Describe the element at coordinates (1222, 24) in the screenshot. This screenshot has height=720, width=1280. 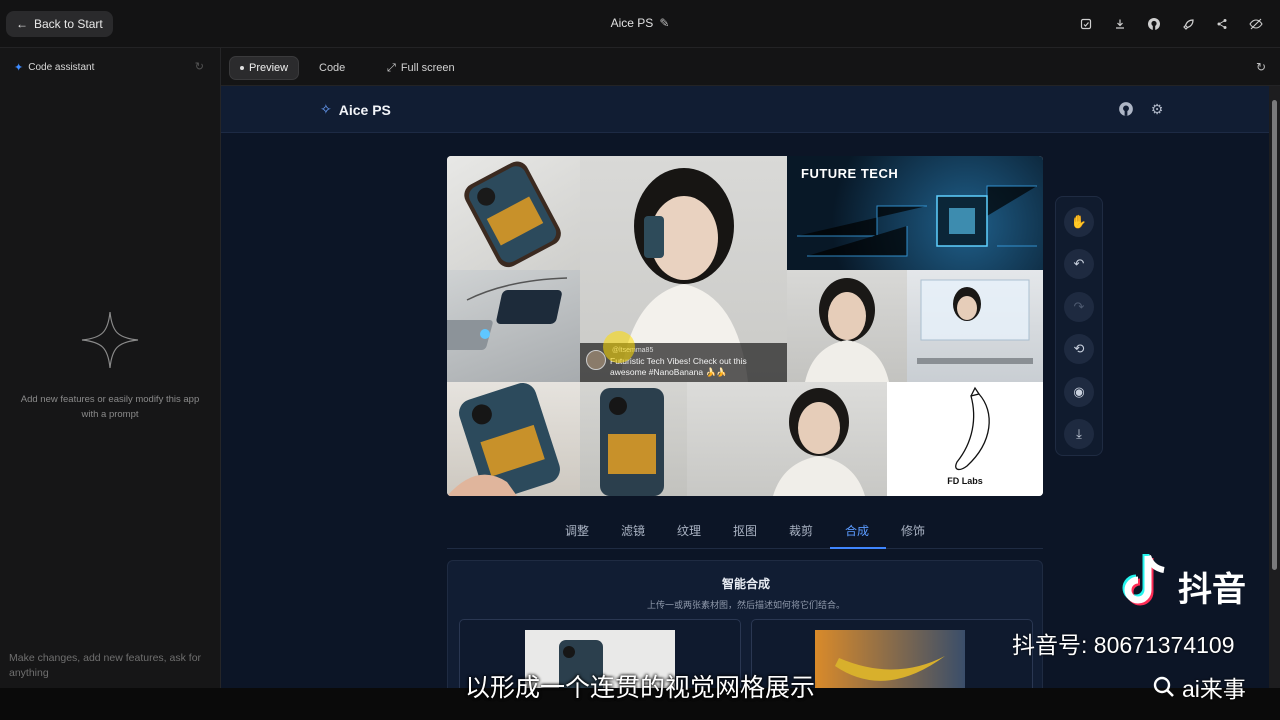
I see `share-icon` at that location.